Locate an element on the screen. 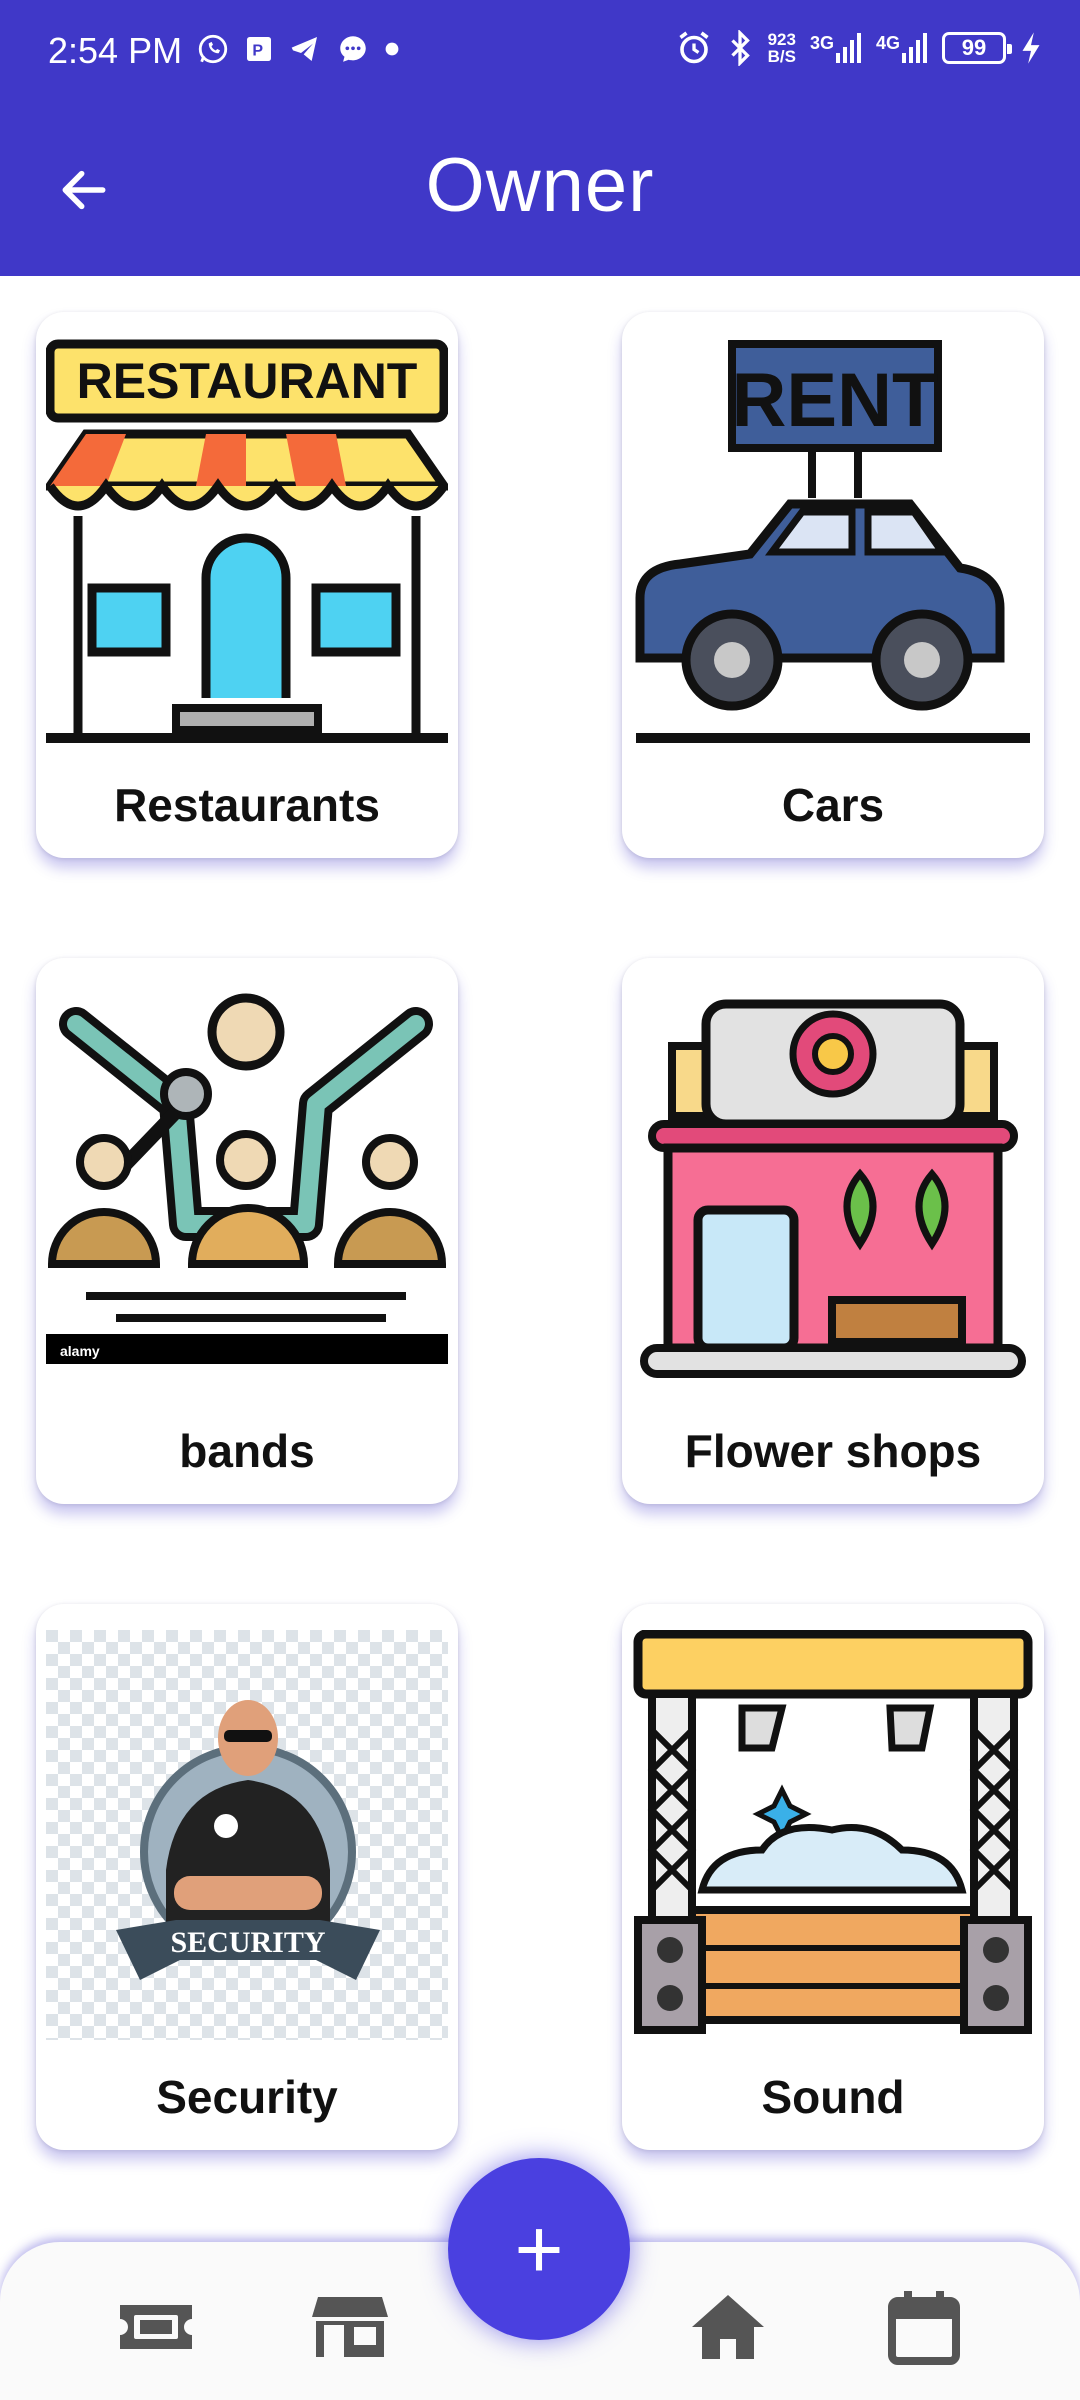 The height and width of the screenshot is (2400, 1080). net-speed-unit: B/S is located at coordinates (781, 56).